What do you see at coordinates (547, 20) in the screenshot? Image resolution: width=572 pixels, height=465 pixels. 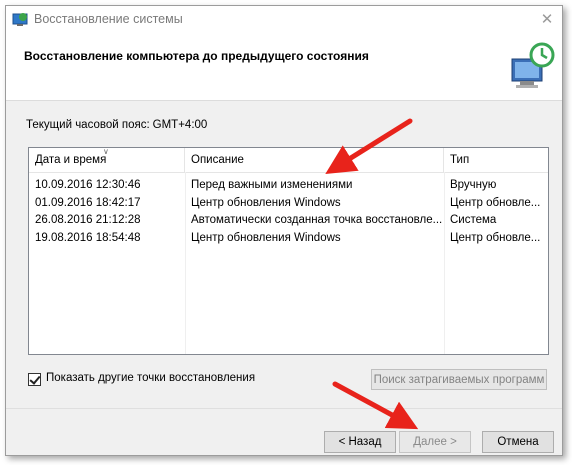 I see `close-icon: ✕` at bounding box center [547, 20].